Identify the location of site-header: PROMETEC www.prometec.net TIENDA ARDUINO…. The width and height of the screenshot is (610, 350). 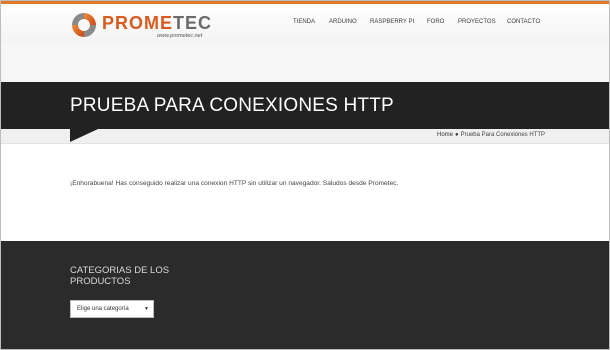
(305, 24).